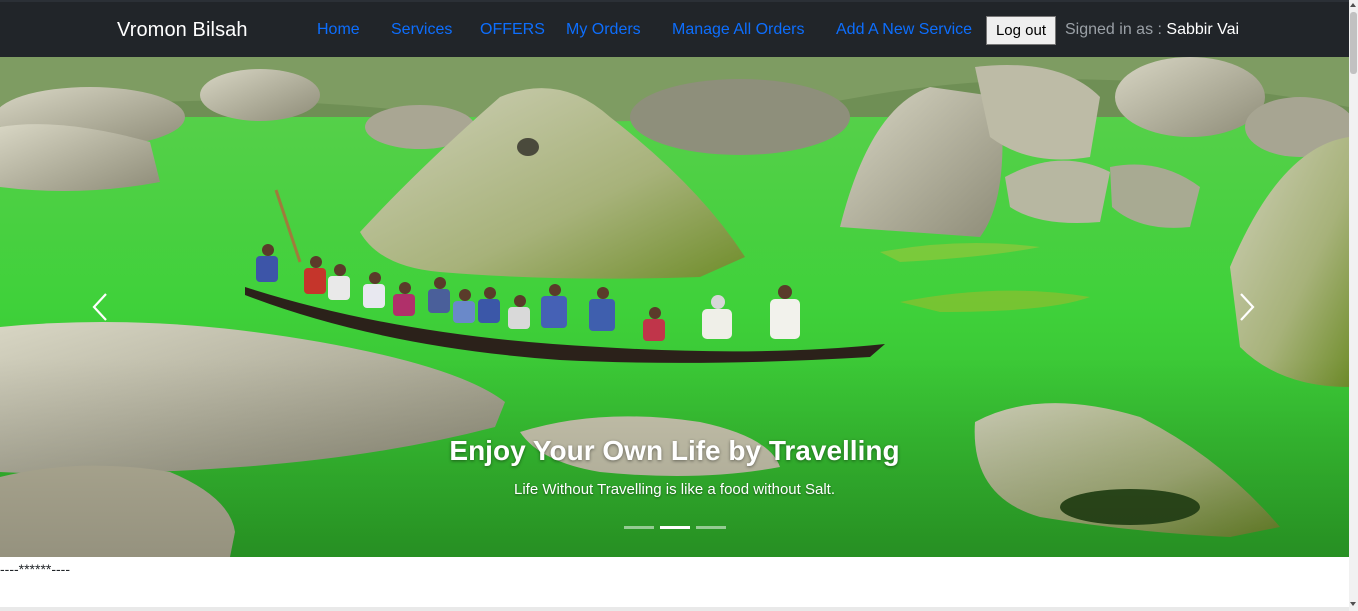 Image resolution: width=1358 pixels, height=611 pixels. What do you see at coordinates (674, 450) in the screenshot?
I see `carousel-caption-title: Enjoy Your Own Life by Travelling` at bounding box center [674, 450].